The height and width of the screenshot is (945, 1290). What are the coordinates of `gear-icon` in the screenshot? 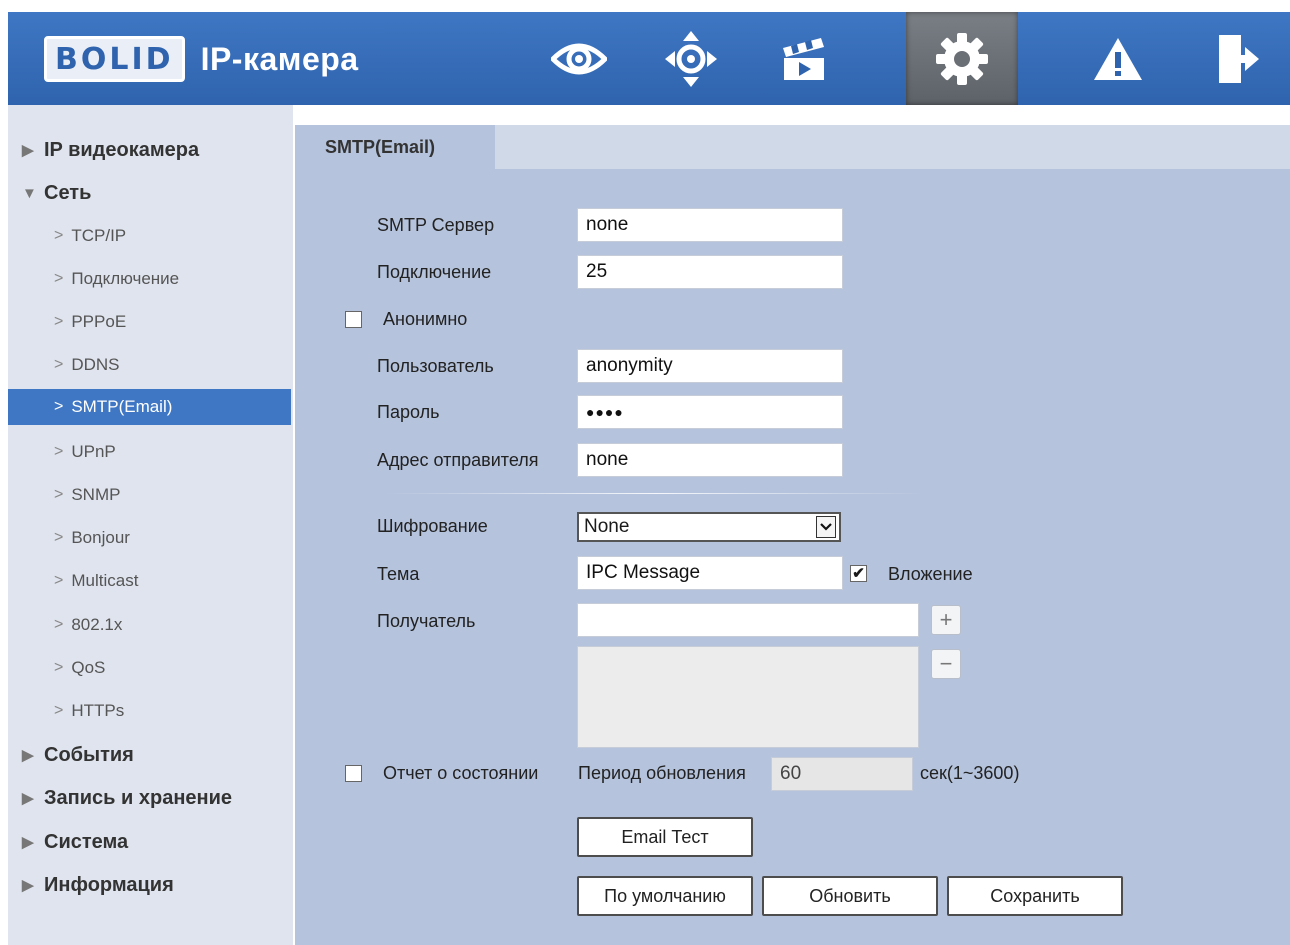 It's located at (962, 58).